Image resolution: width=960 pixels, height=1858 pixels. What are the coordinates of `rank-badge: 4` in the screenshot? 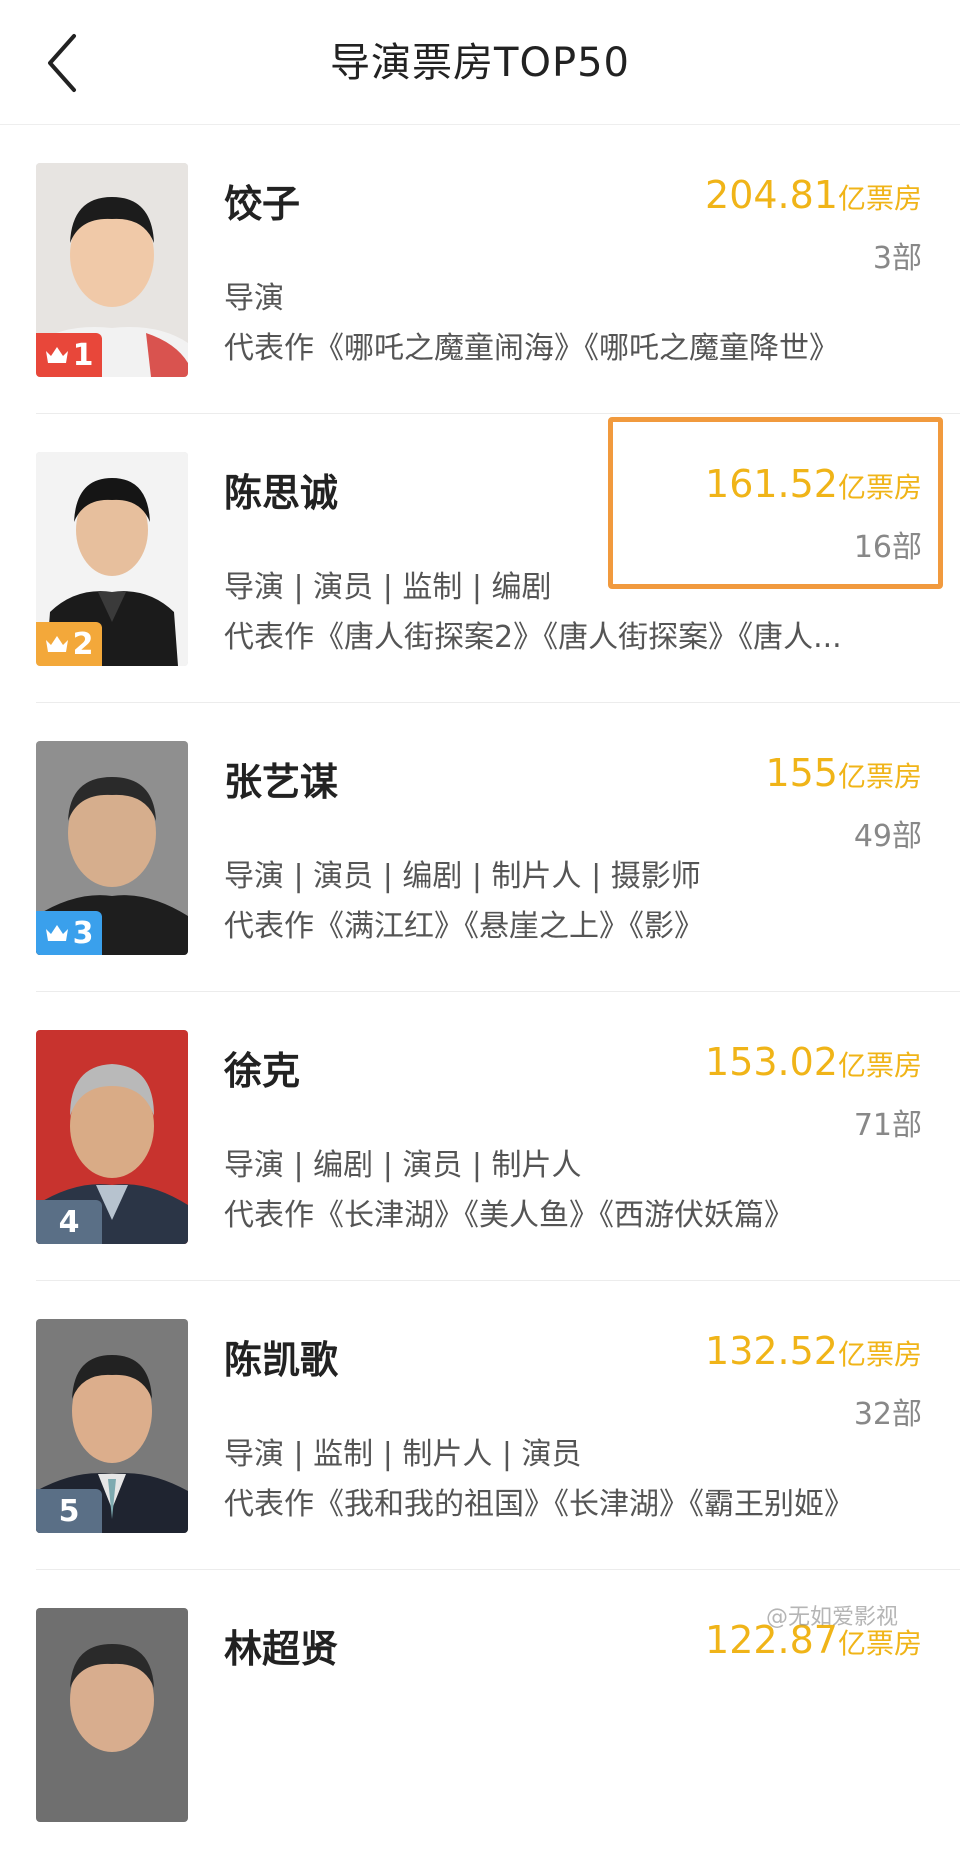 It's located at (69, 1222).